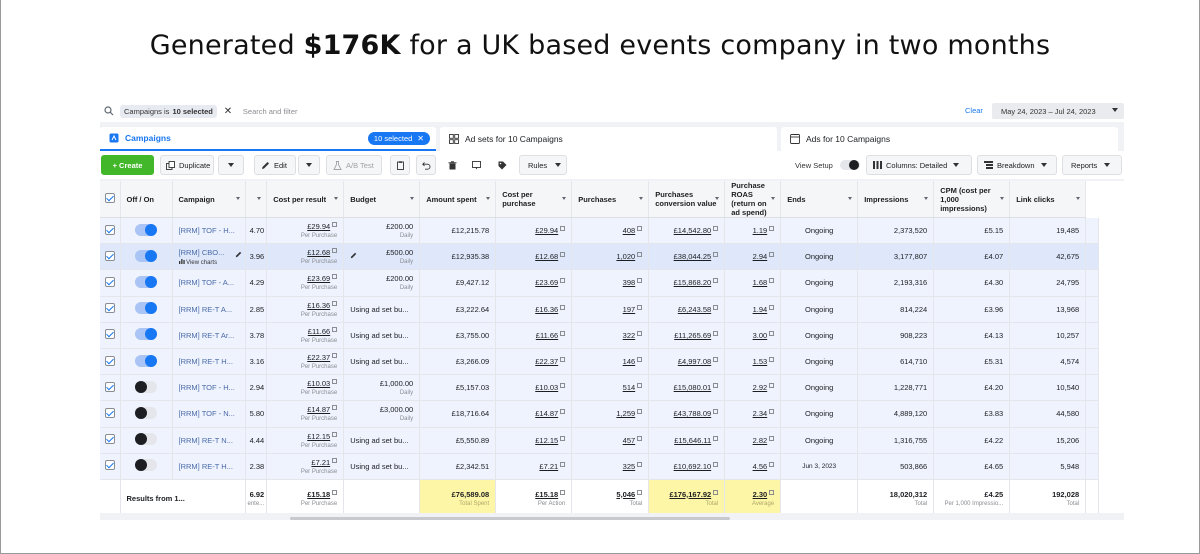 The image size is (1200, 554). Describe the element at coordinates (320, 462) in the screenshot. I see `cost-per-result-value: £7.21` at that location.